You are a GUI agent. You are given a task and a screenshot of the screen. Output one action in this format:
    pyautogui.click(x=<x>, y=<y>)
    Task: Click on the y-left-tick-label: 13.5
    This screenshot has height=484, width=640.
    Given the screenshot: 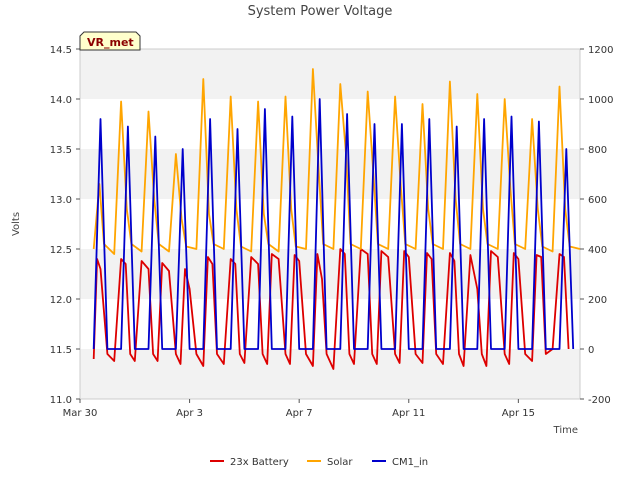 What is the action you would take?
    pyautogui.click(x=61, y=150)
    